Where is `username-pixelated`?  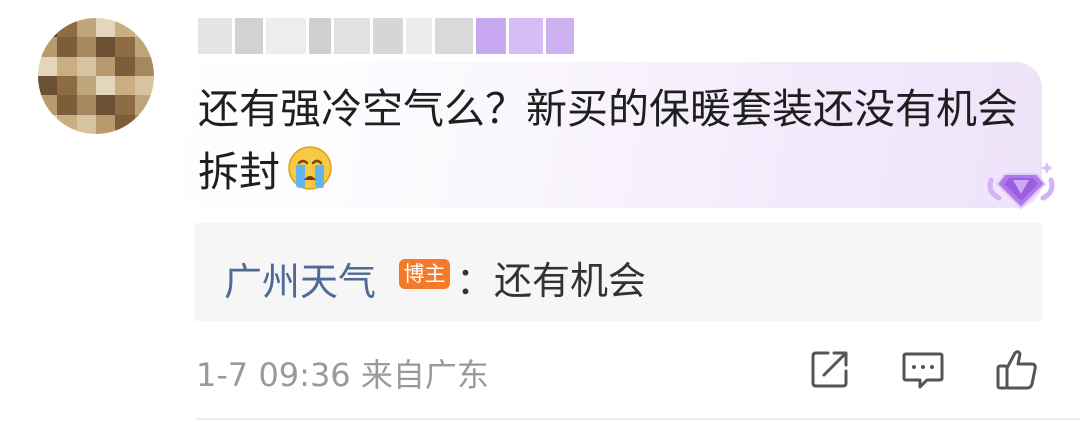
username-pixelated is located at coordinates (386, 36).